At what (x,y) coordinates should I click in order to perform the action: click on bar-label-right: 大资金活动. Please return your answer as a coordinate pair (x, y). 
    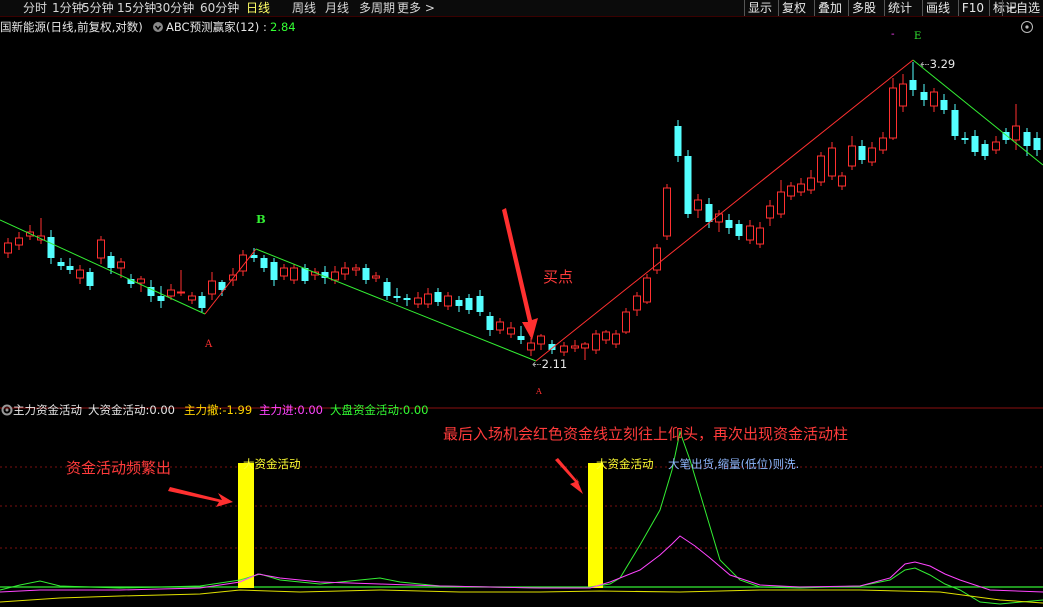
    Looking at the image, I should click on (625, 464).